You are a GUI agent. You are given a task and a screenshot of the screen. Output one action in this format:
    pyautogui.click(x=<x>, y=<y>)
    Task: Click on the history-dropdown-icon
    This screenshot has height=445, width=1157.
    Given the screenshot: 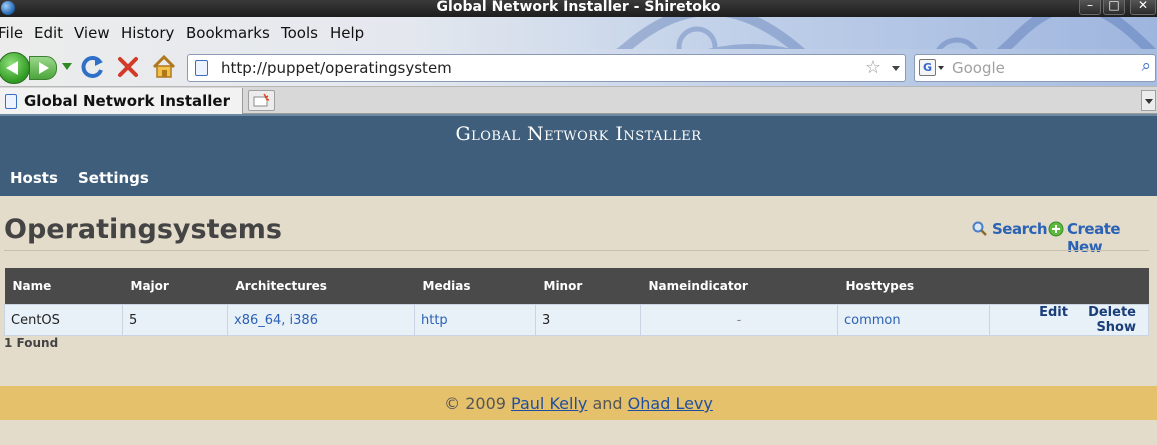 What is the action you would take?
    pyautogui.click(x=67, y=66)
    